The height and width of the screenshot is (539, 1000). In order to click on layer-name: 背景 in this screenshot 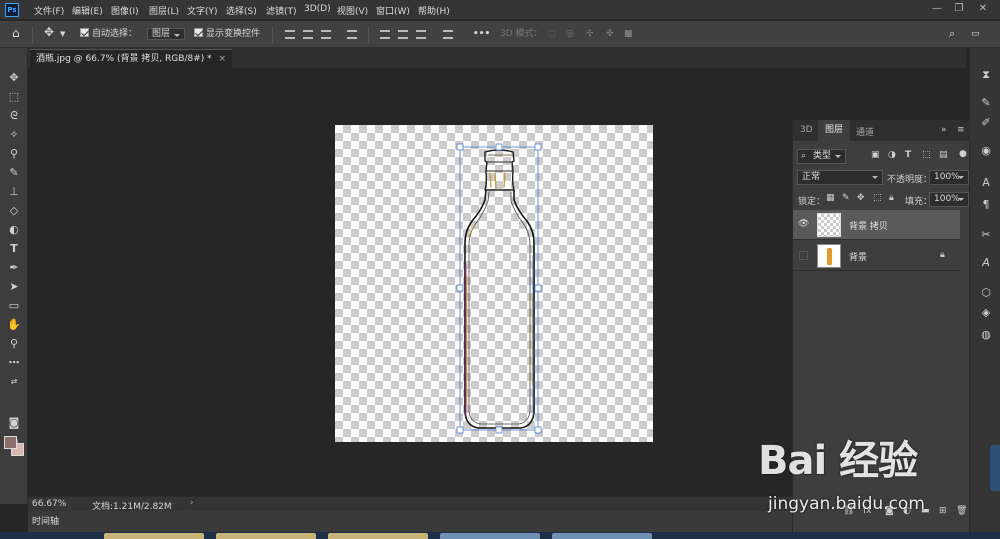, I will do `click(858, 256)`.